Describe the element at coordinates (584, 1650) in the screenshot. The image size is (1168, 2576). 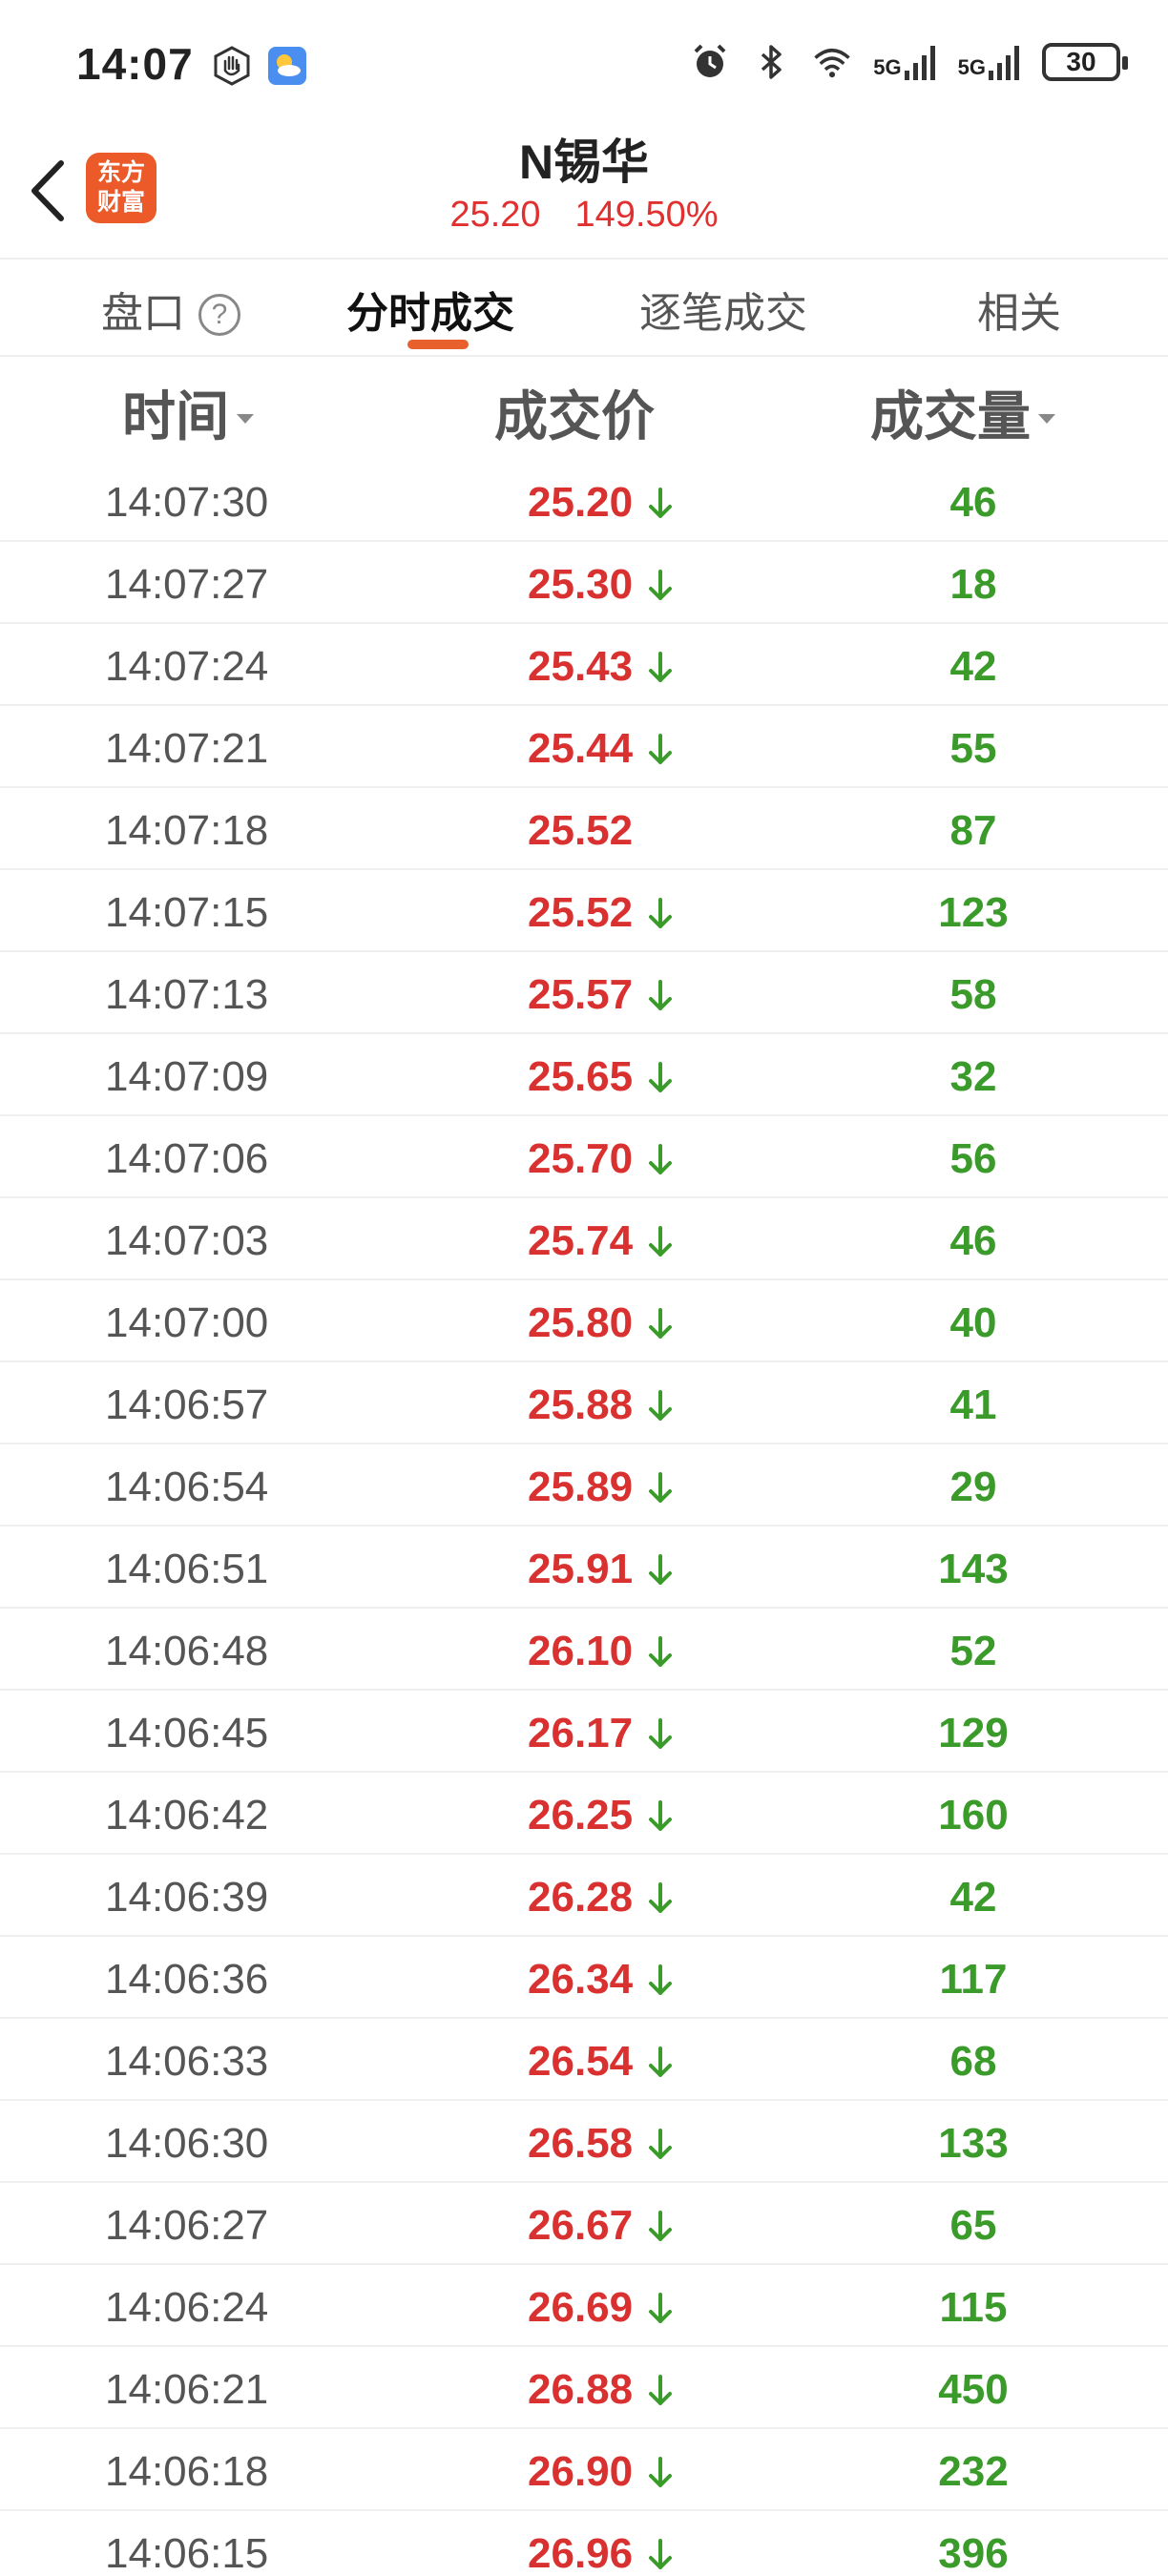
I see `trade-row: 14:06:48 26.10 52` at that location.